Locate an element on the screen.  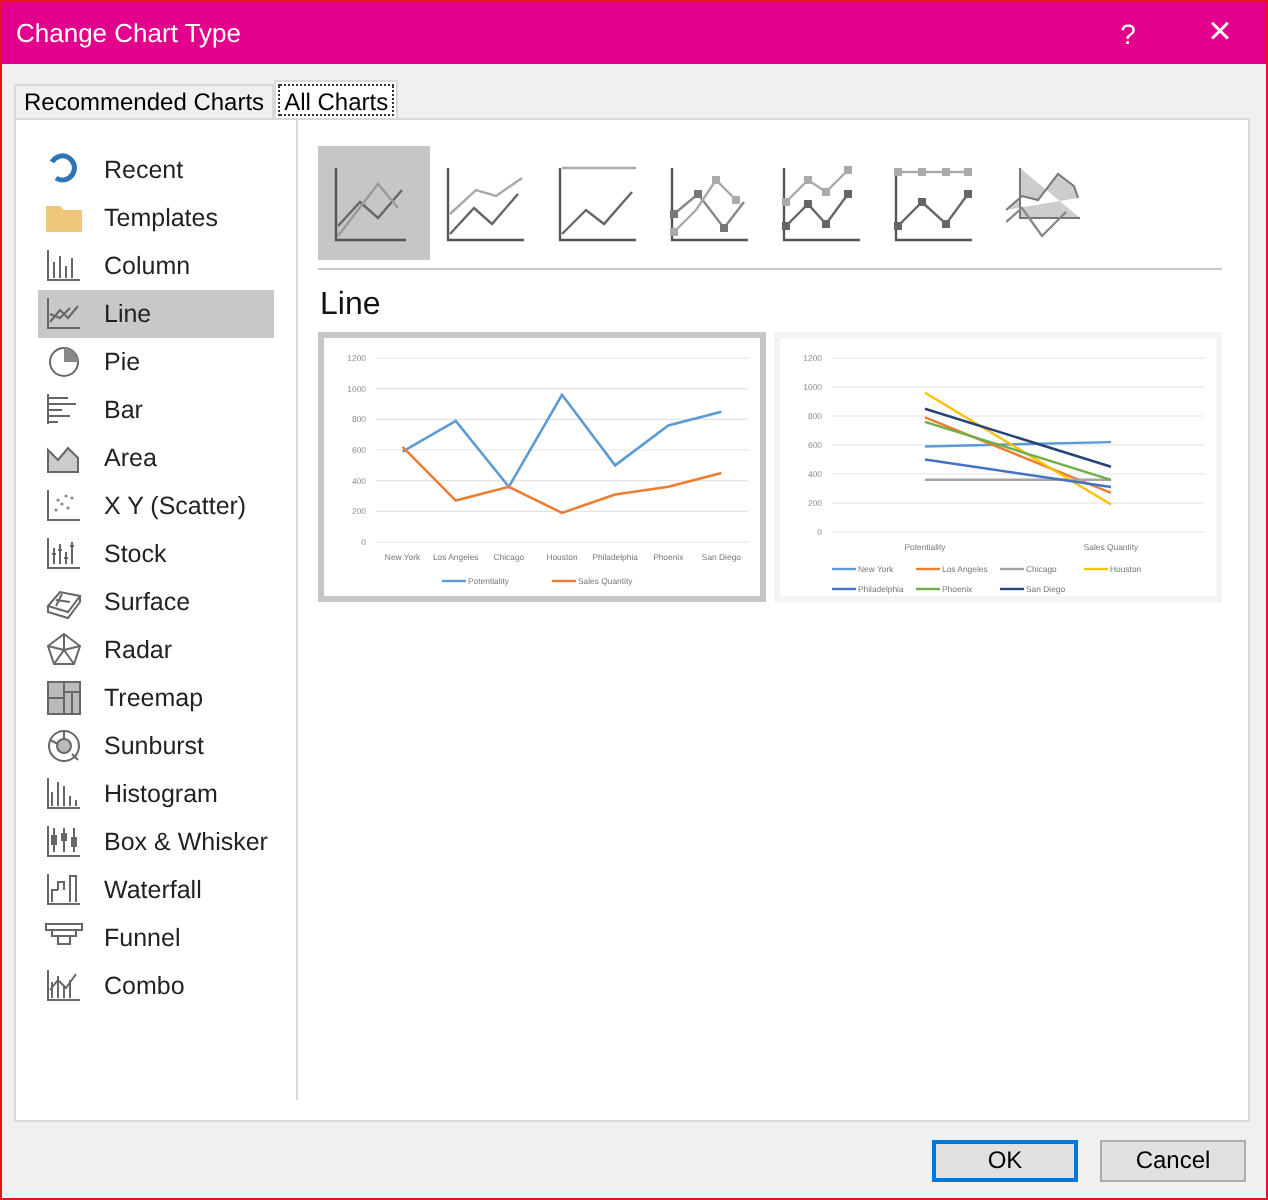
chart-type-item: Templates is located at coordinates (156, 218).